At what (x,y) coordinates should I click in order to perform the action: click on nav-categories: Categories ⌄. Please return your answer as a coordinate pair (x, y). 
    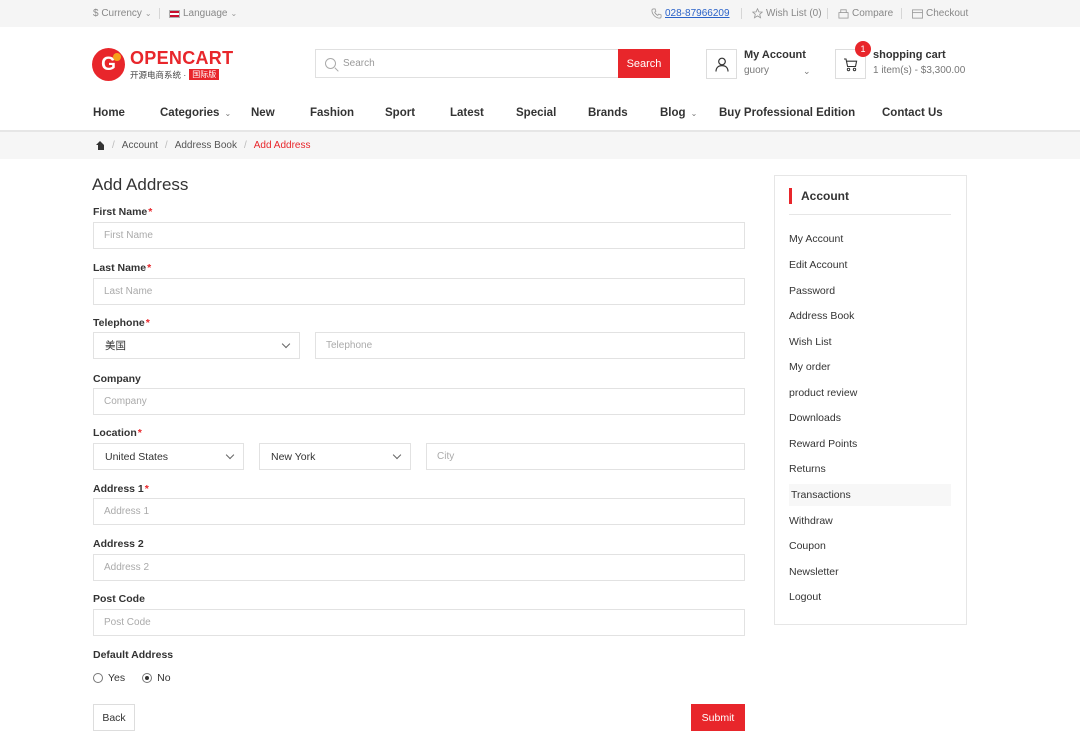
    Looking at the image, I should click on (195, 113).